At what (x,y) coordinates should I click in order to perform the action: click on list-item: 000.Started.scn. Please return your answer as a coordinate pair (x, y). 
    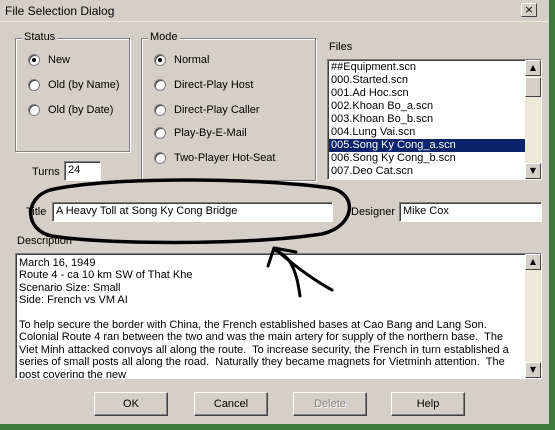
    Looking at the image, I should click on (428, 80).